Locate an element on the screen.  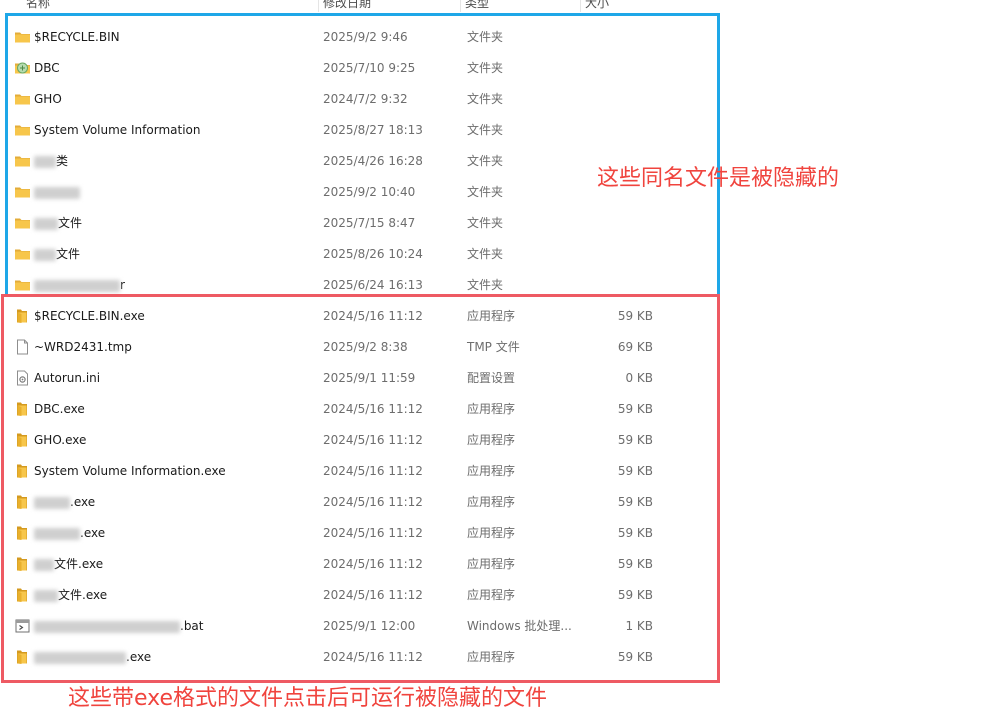
column-header: 名称 修改日期 类型 大小 is located at coordinates (330, 6).